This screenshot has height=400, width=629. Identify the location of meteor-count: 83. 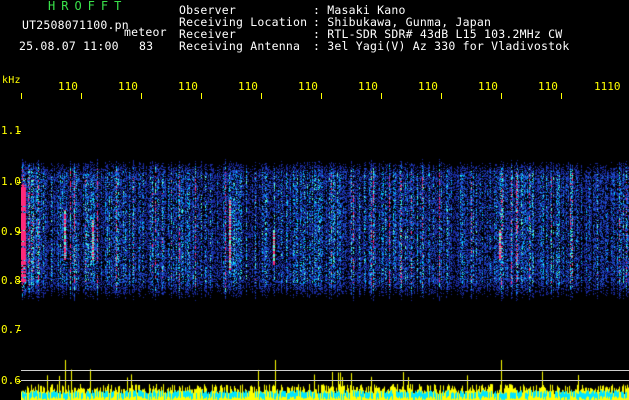
(146, 46).